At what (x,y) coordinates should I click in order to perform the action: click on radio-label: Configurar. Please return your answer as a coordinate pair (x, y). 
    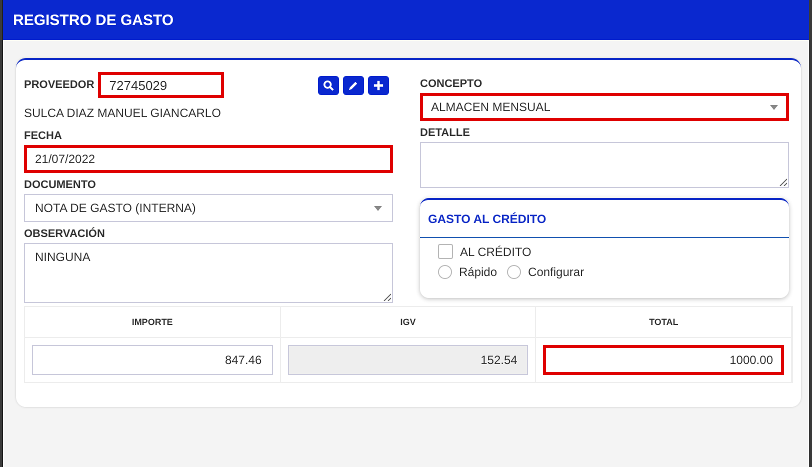
    Looking at the image, I should click on (556, 272).